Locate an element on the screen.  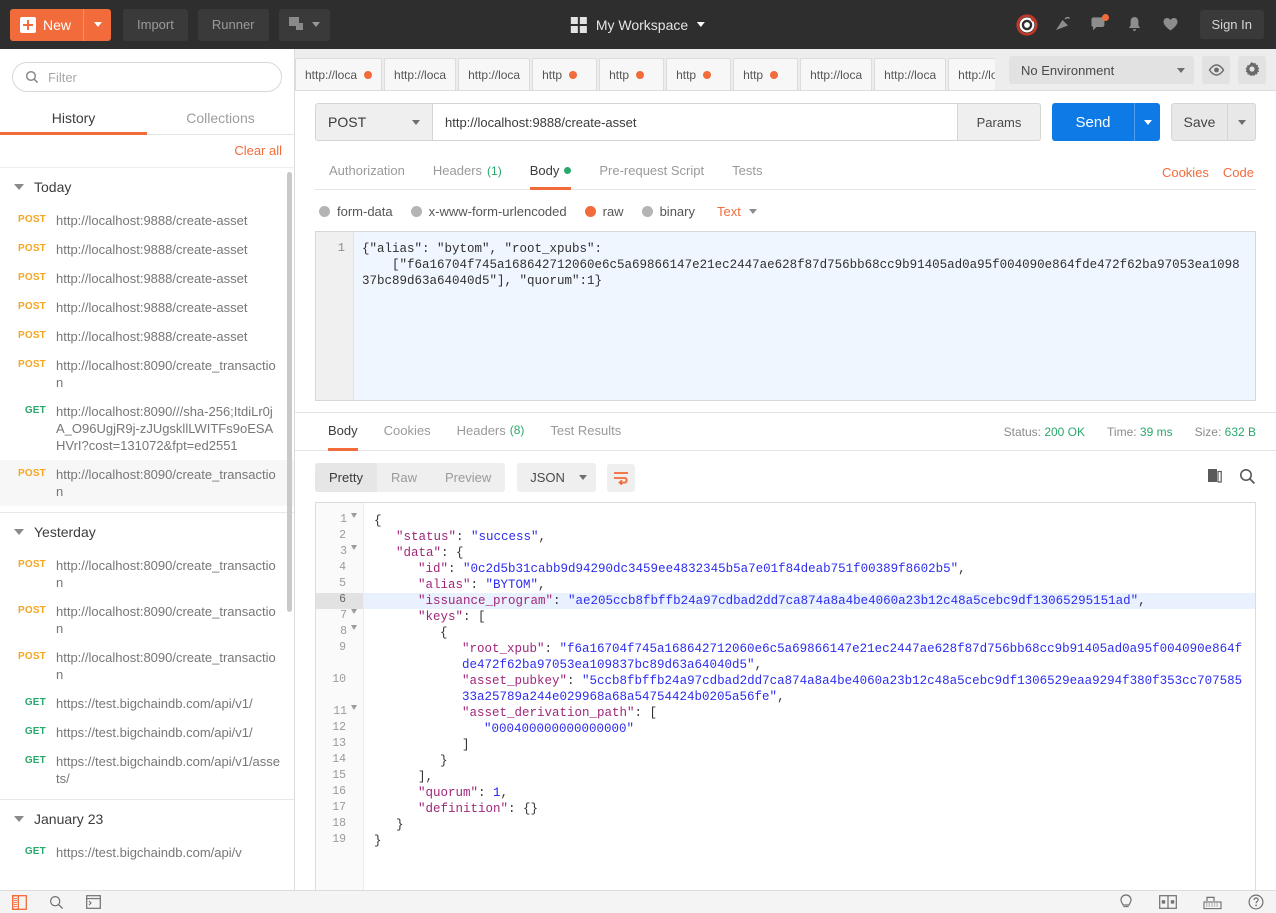
history-group-header: Today is located at coordinates (147, 187).